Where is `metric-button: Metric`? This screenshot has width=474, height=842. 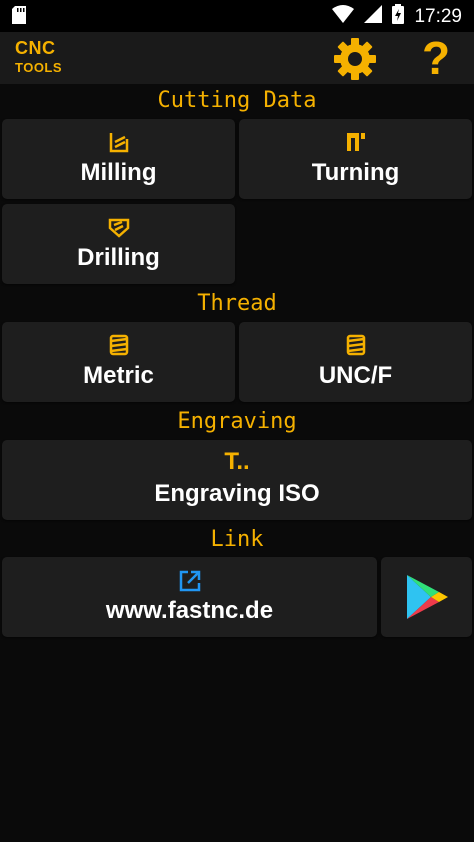
metric-button: Metric is located at coordinates (118, 362).